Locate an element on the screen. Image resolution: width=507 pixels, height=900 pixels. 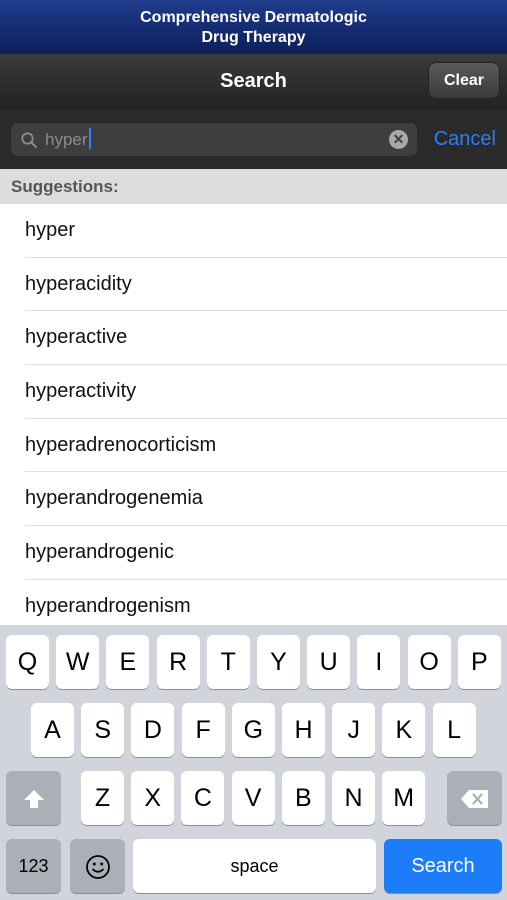
backspace-key is located at coordinates (474, 798).